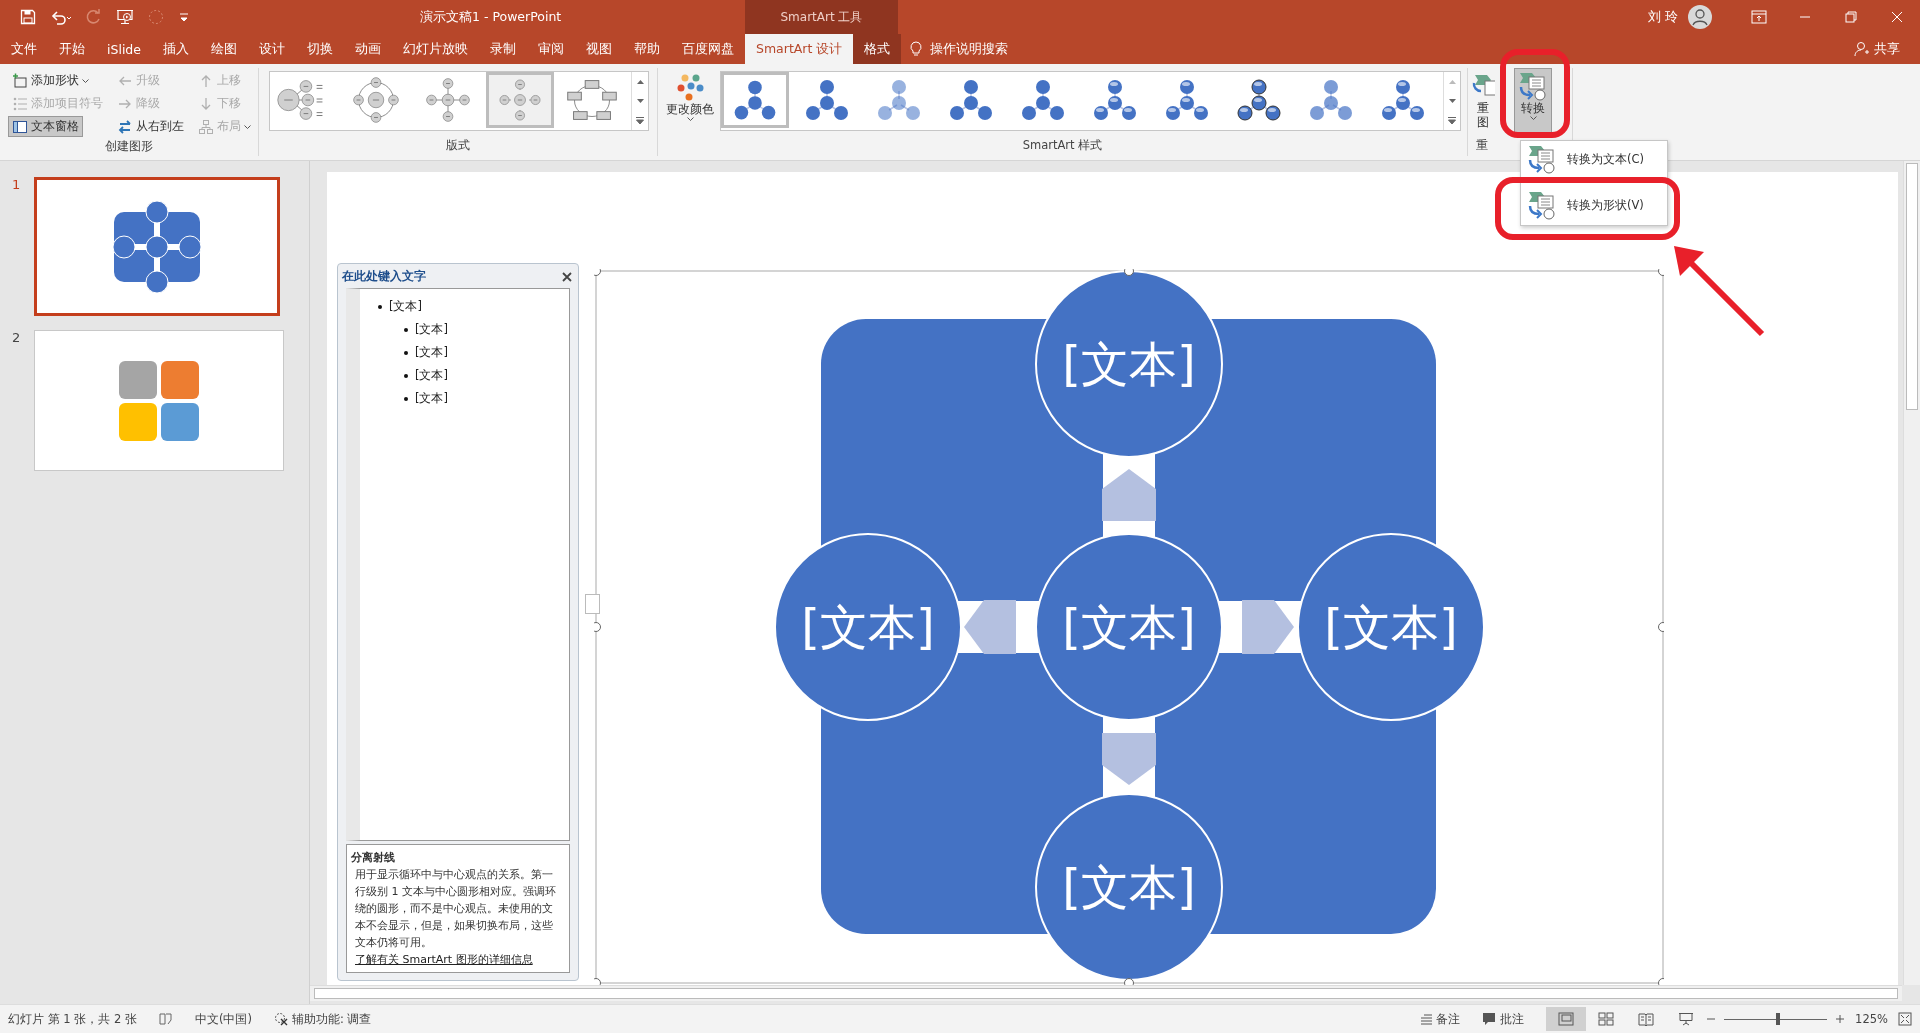  What do you see at coordinates (280, 1019) in the screenshot?
I see `accessibility-icon` at bounding box center [280, 1019].